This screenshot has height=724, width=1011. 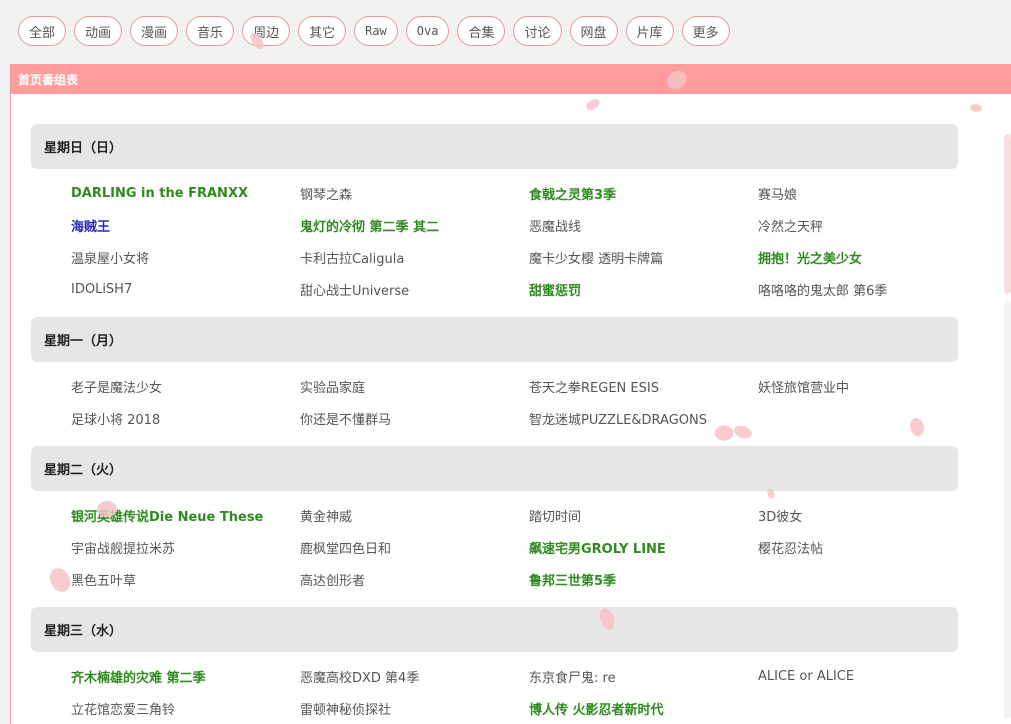 I want to click on anime-link: 魔卡少女樱 透明卡牌篇, so click(x=643, y=257).